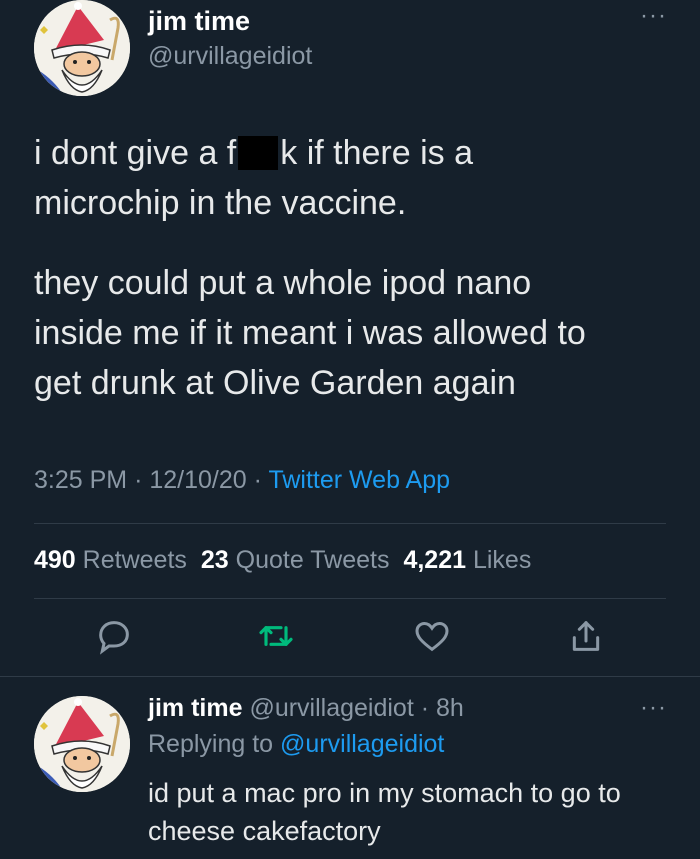 This screenshot has width=700, height=859. I want to click on reply-icon, so click(114, 636).